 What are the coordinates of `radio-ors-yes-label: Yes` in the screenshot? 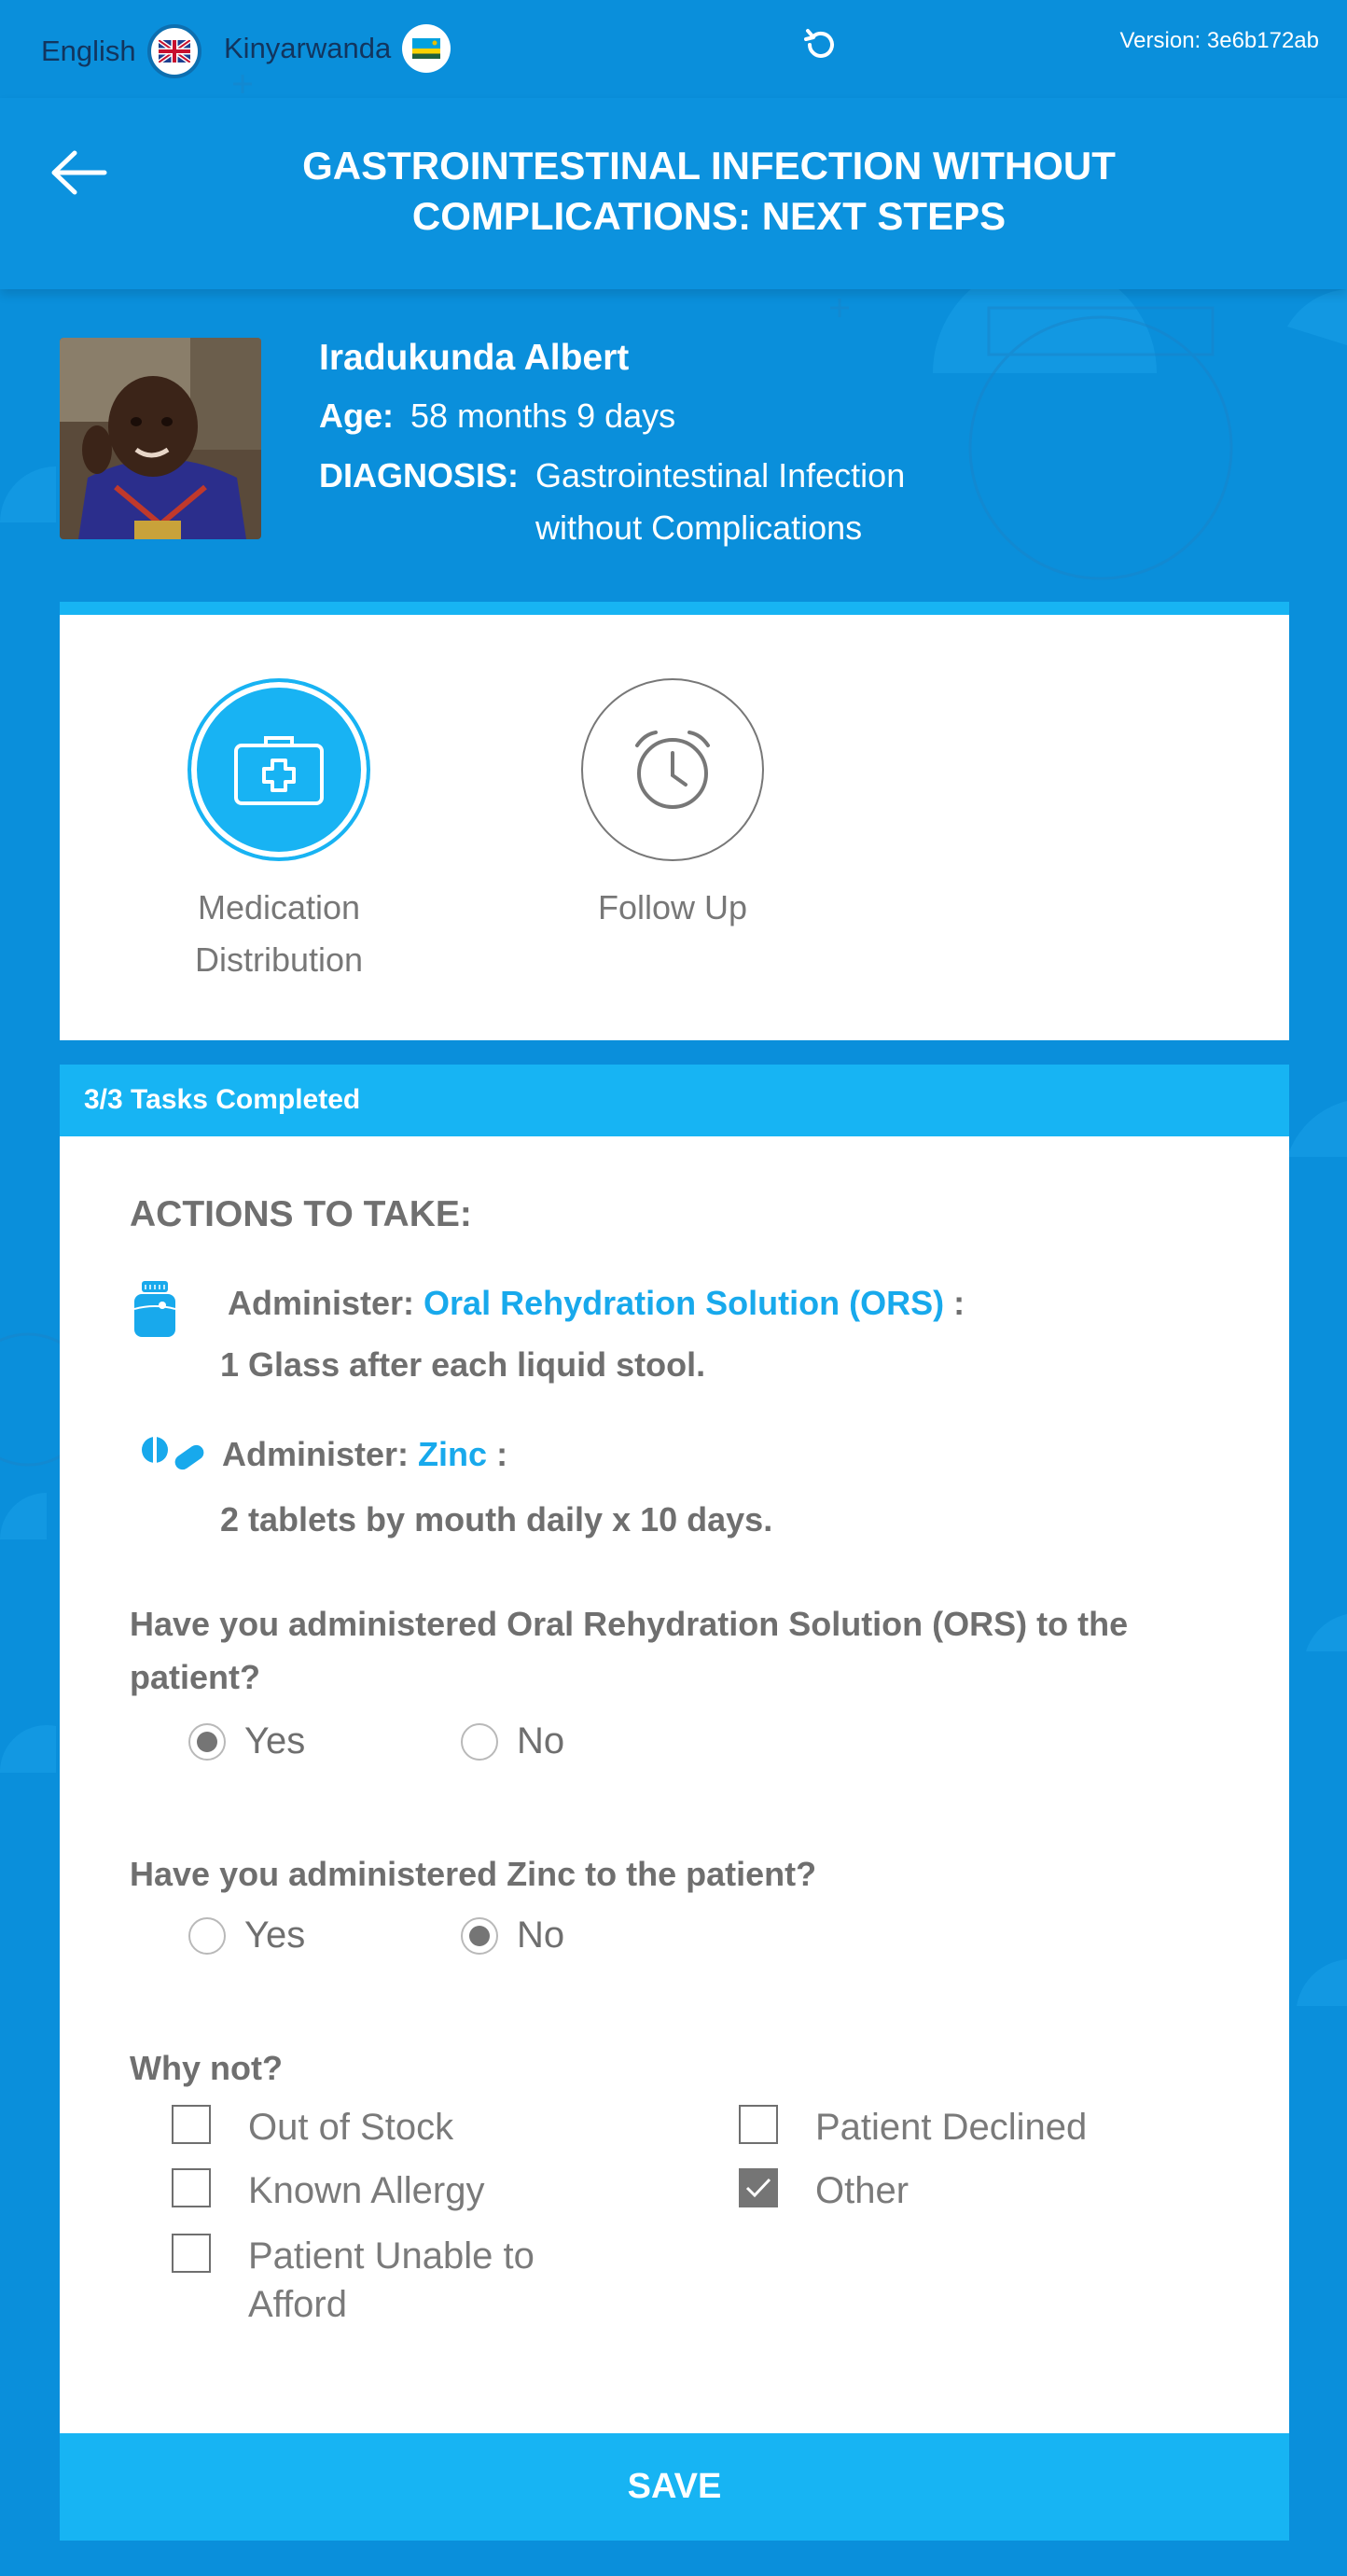 It's located at (275, 1740).